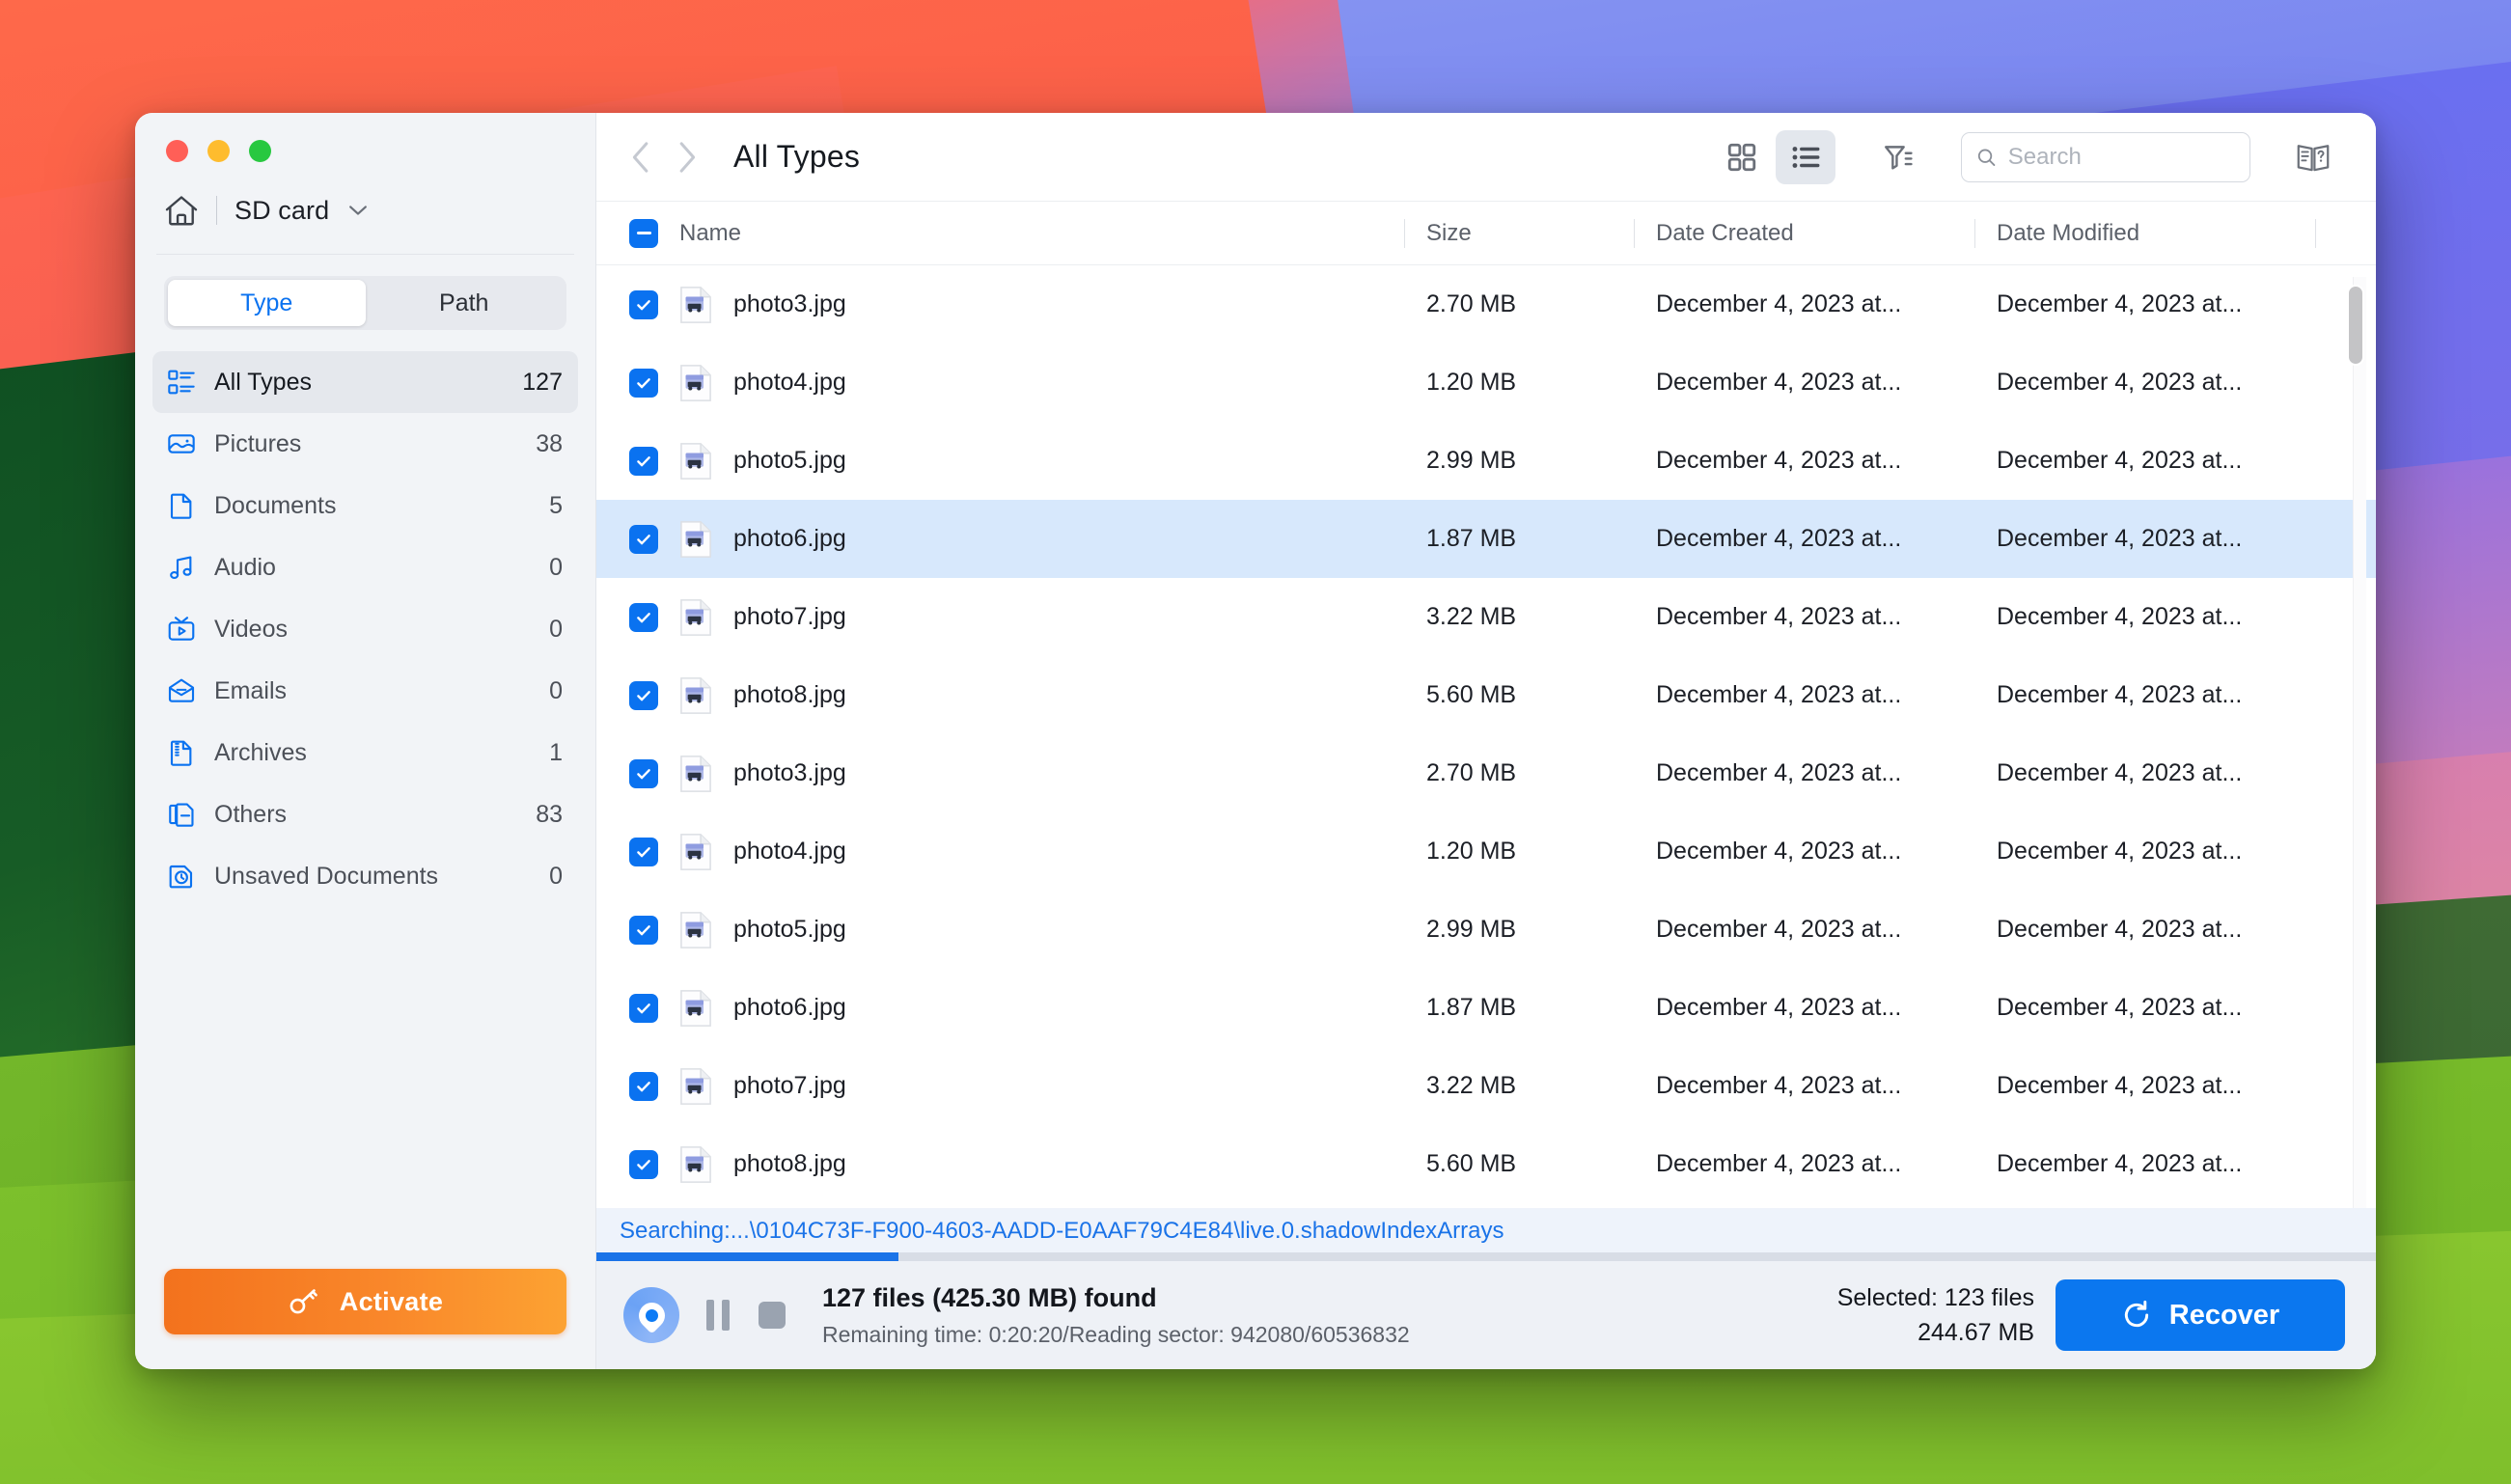  What do you see at coordinates (365, 752) in the screenshot?
I see `sidebar-item-archives: Archives 1` at bounding box center [365, 752].